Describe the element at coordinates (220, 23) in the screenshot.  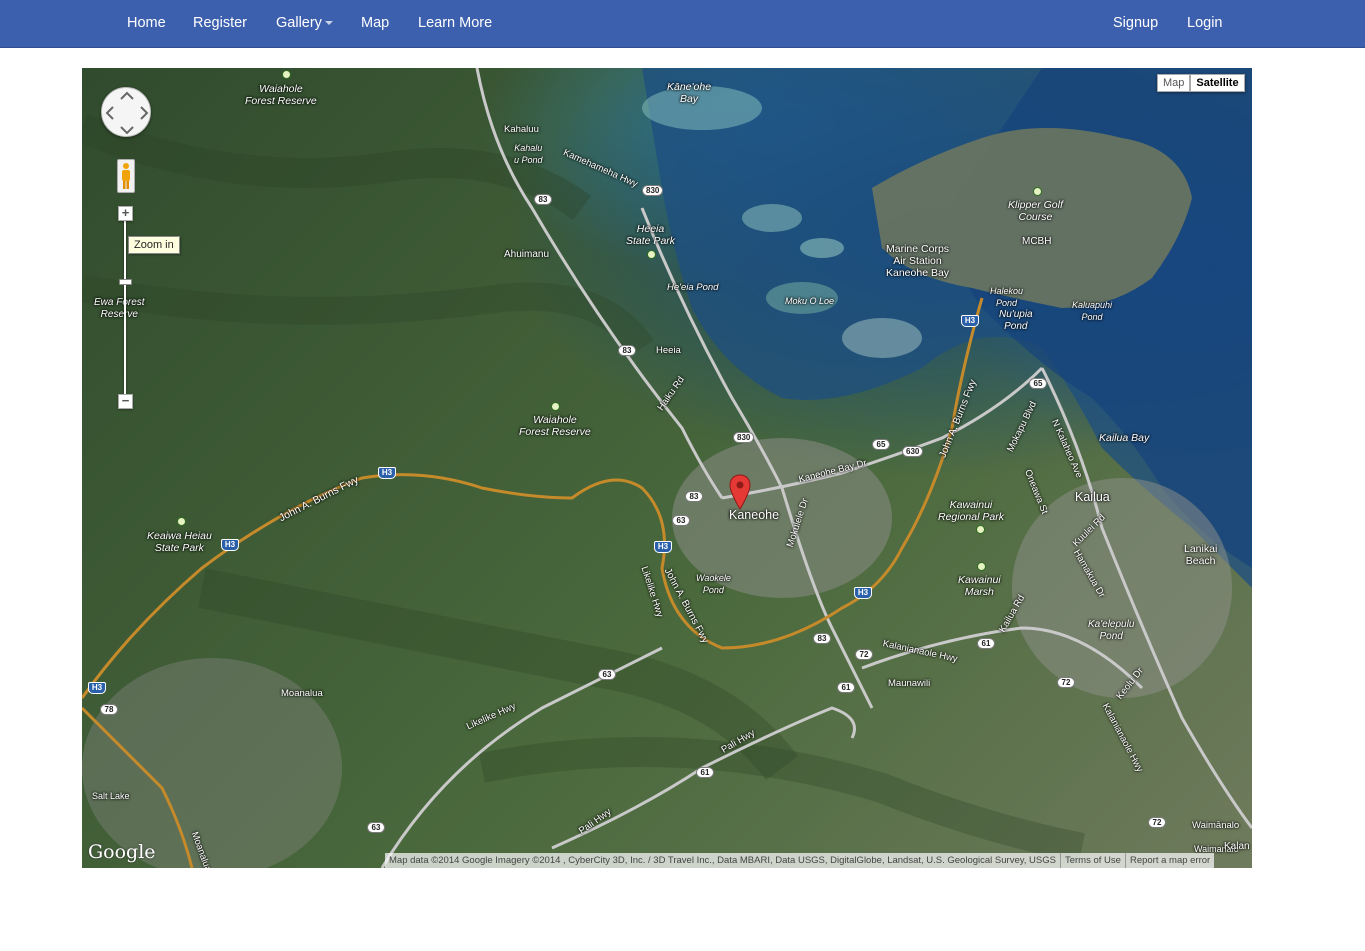
I see `nav-register-link: Register` at that location.